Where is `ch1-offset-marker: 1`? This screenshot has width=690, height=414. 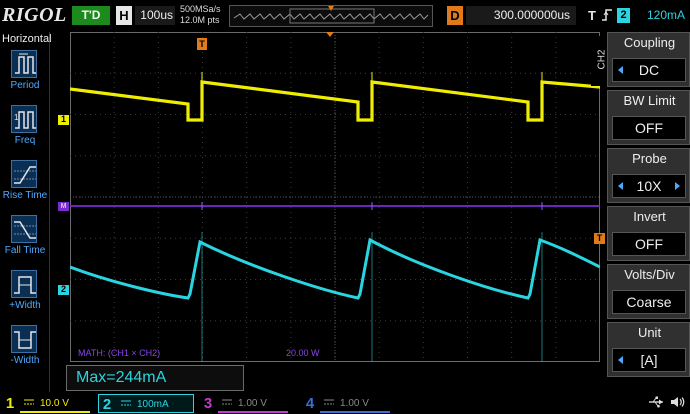
ch1-offset-marker: 1 is located at coordinates (63, 120).